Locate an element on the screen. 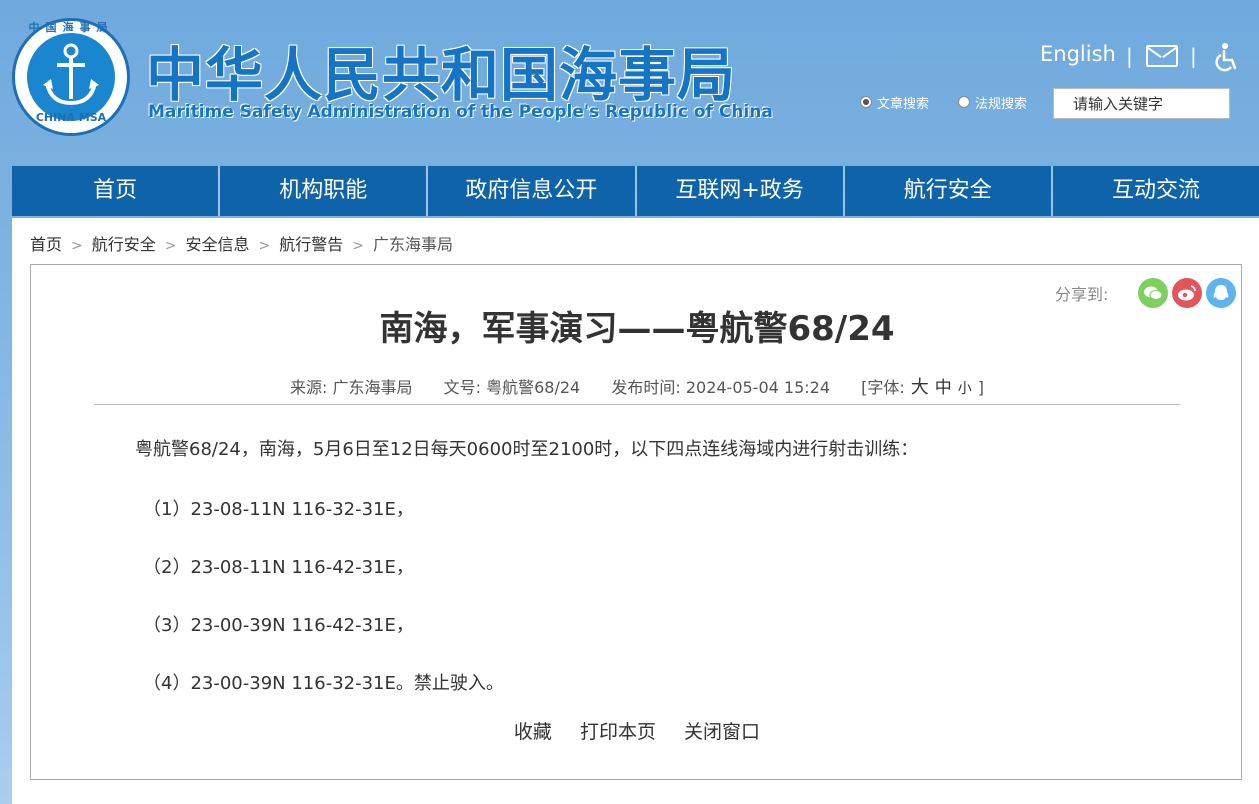 This screenshot has height=804, width=1259. anchor-icon is located at coordinates (71, 74).